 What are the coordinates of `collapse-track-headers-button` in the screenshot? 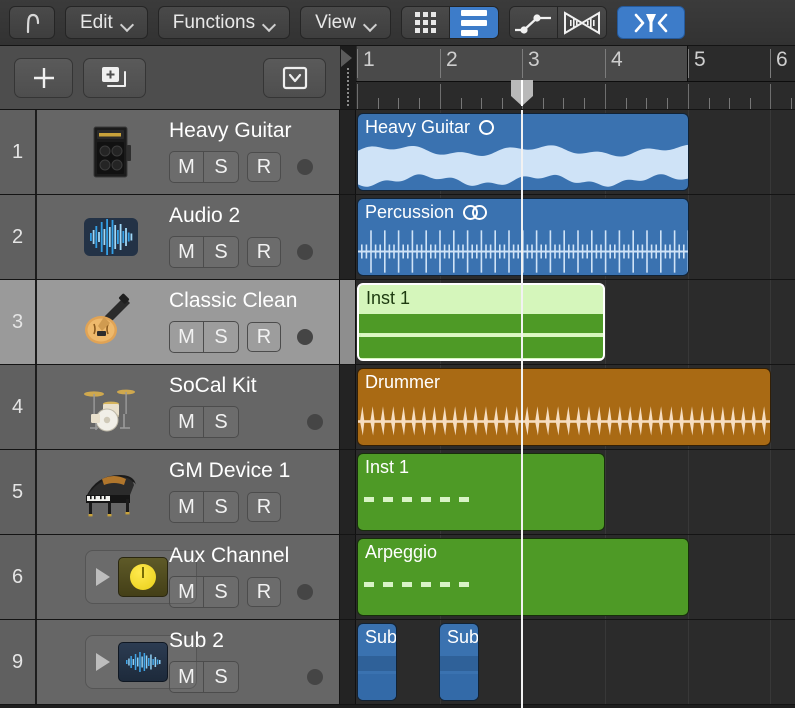 It's located at (294, 78).